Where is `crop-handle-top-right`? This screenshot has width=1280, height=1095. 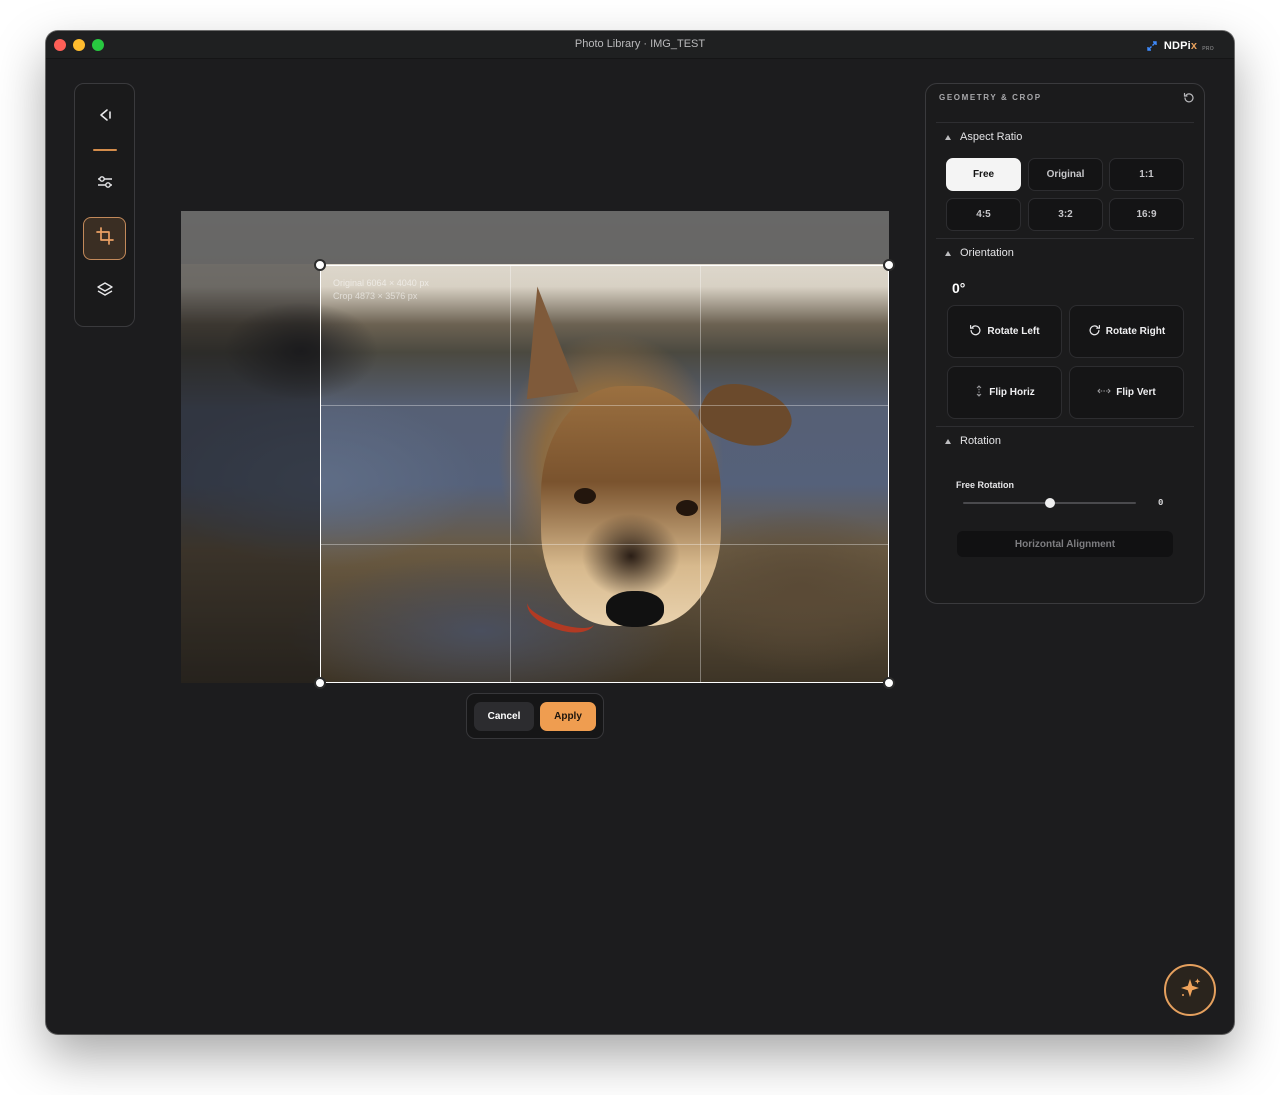
crop-handle-top-right is located at coordinates (889, 265).